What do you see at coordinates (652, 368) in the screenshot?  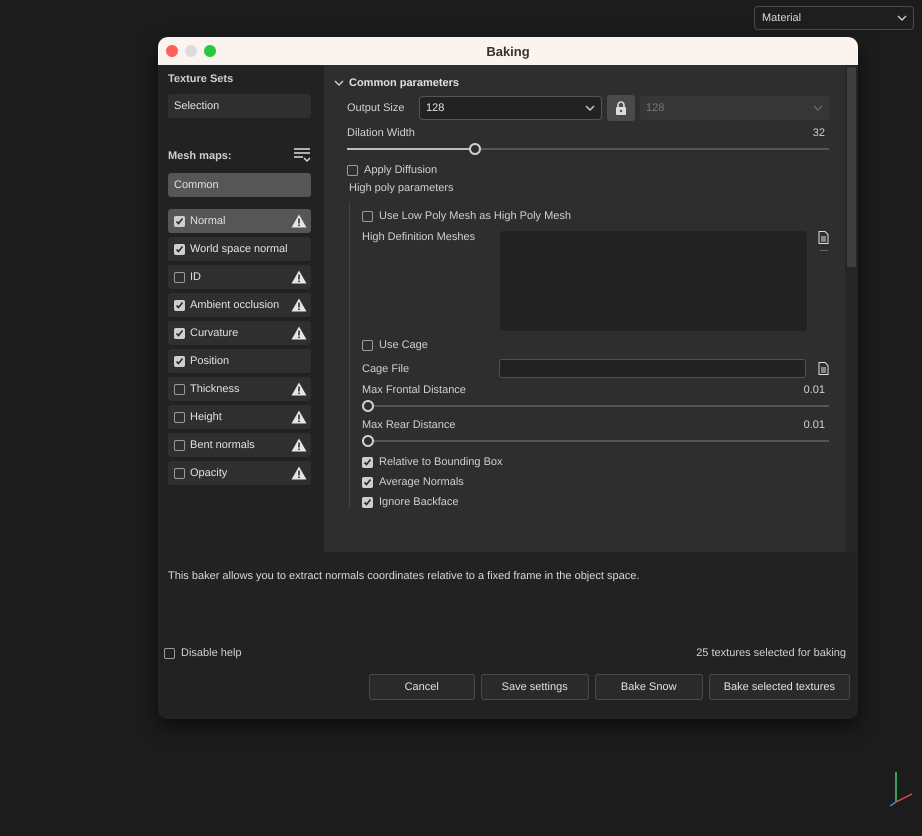 I see `file-path-field` at bounding box center [652, 368].